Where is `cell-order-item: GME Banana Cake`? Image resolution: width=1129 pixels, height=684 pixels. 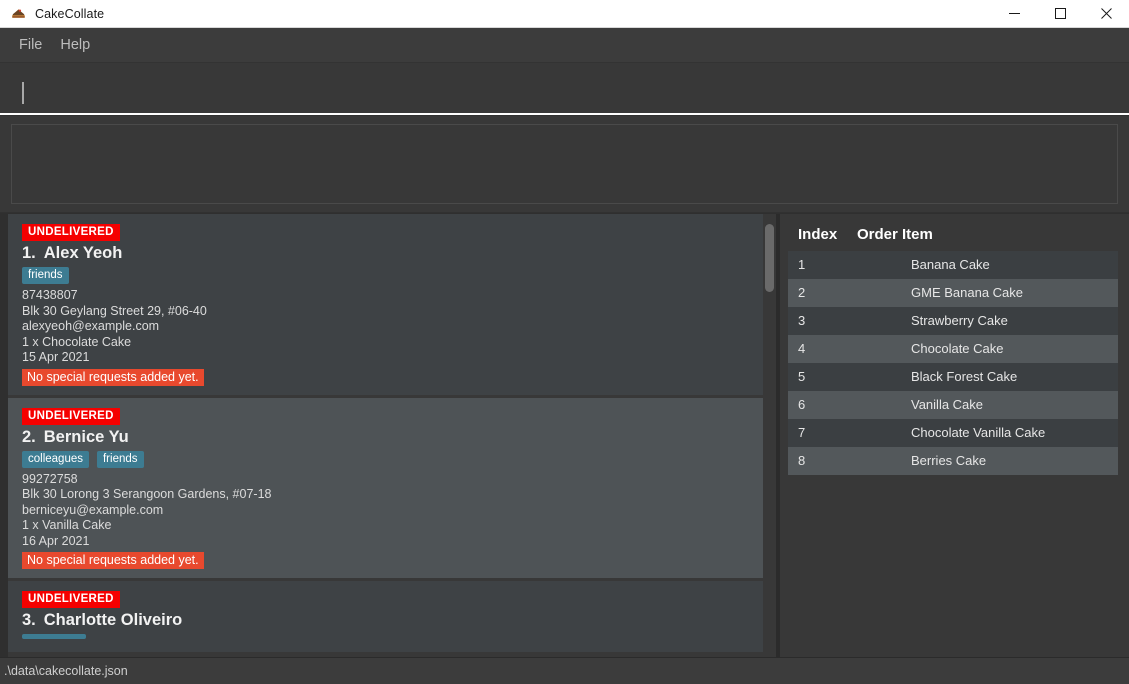
cell-order-item: GME Banana Cake is located at coordinates (967, 292).